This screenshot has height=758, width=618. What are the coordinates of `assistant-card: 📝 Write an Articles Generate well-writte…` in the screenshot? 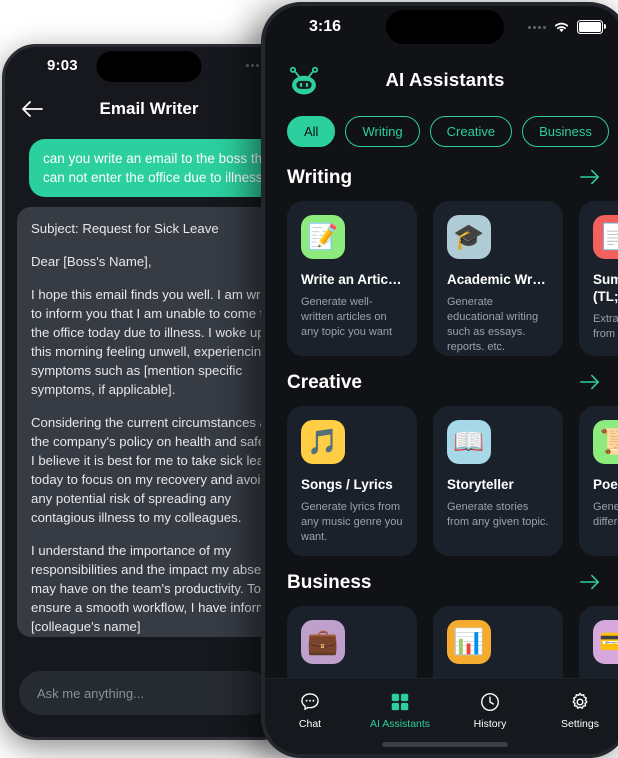 It's located at (352, 278).